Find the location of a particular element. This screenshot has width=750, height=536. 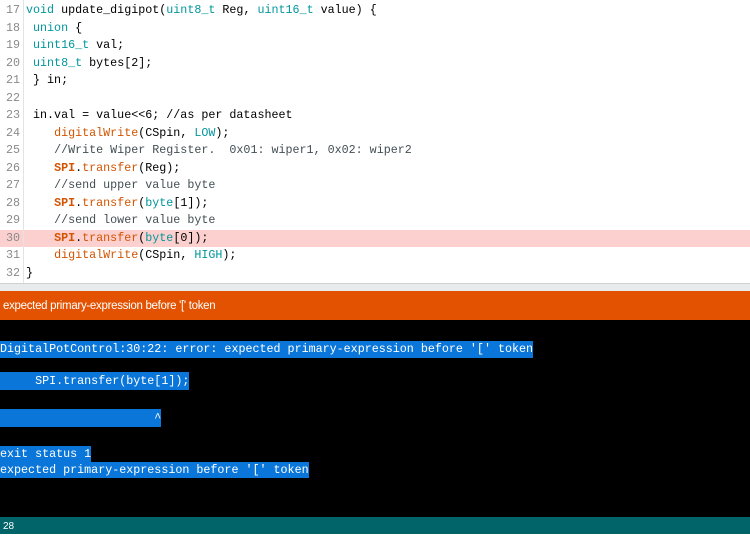

code-line: 19 uint16_t val; is located at coordinates (375, 46).